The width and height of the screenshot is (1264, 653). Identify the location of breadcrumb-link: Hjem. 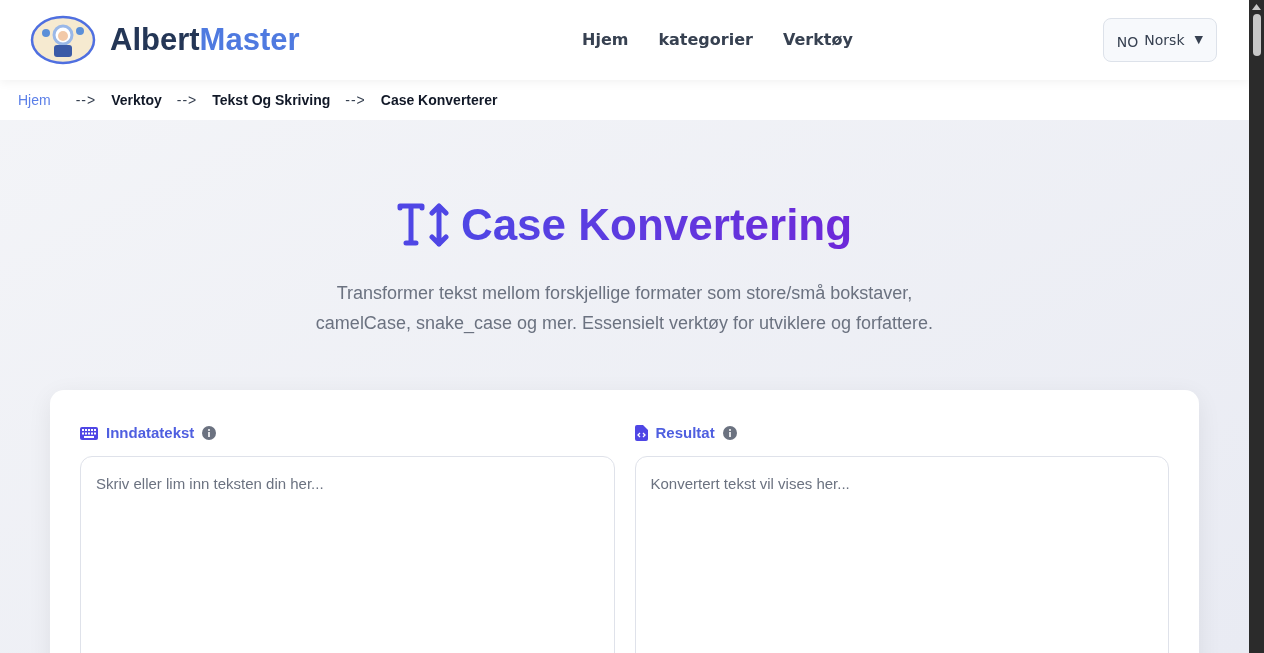
(34, 100).